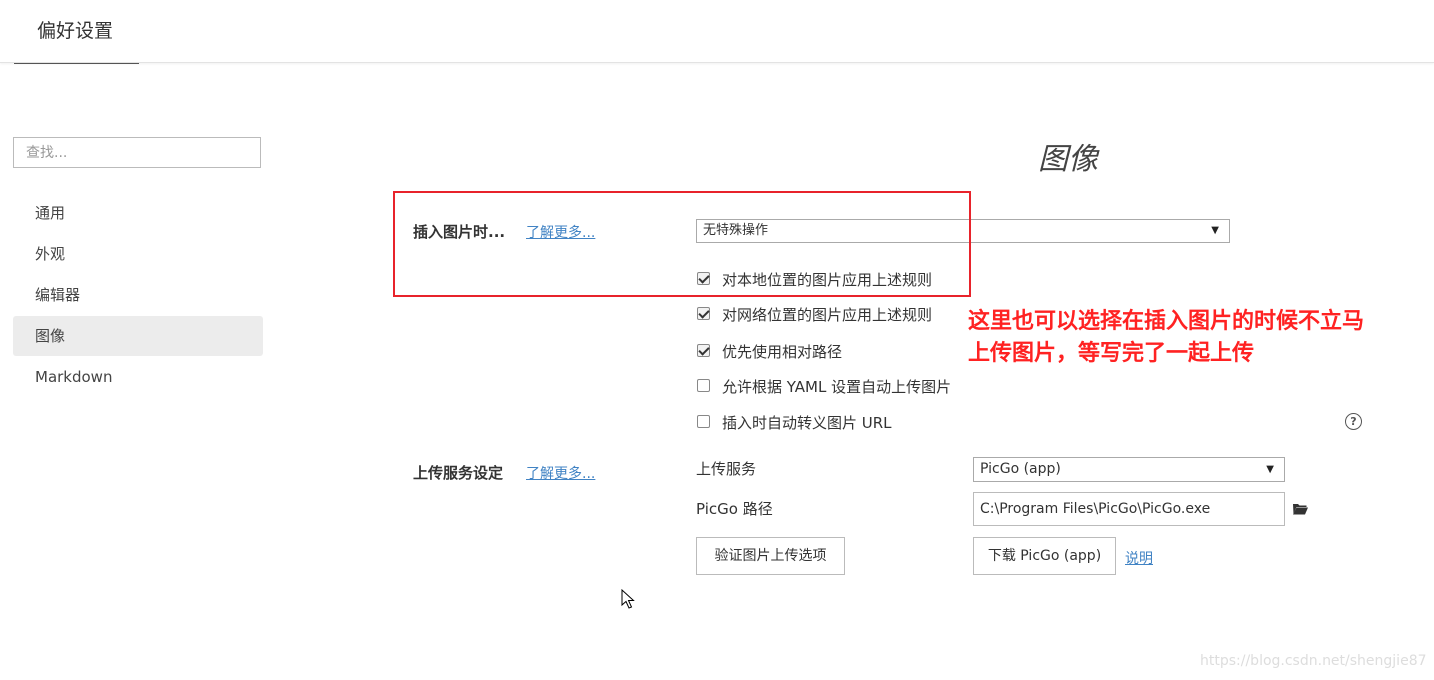  Describe the element at coordinates (138, 295) in the screenshot. I see `sidebar-item-editor: 编辑器` at that location.